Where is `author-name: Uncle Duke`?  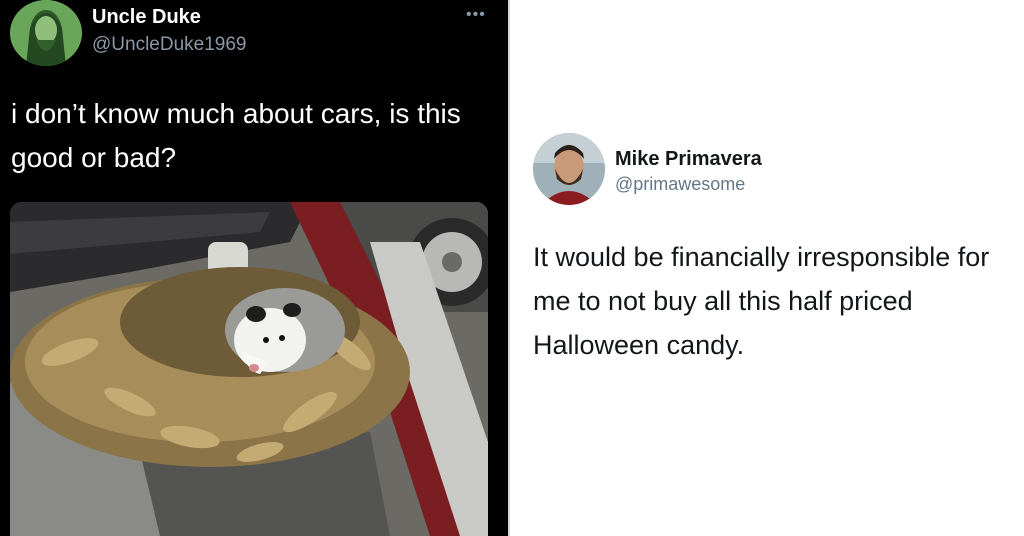 author-name: Uncle Duke is located at coordinates (146, 17).